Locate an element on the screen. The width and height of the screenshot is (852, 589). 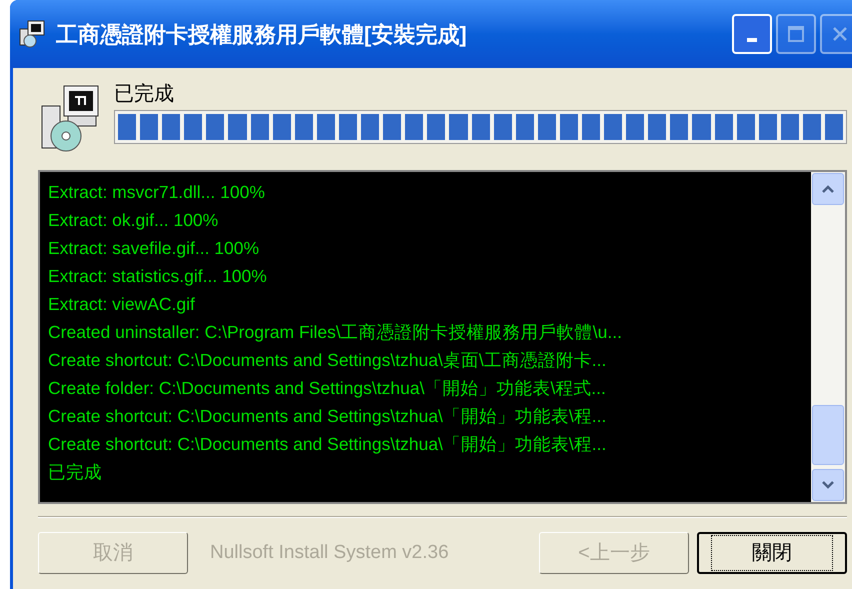
status-label: 已完成 is located at coordinates (144, 94).